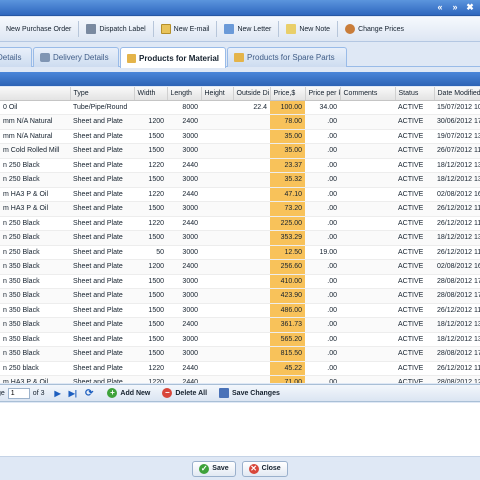 This screenshot has height=480, width=480. What do you see at coordinates (455, 7) in the screenshot?
I see `collapse-down-icon: »` at bounding box center [455, 7].